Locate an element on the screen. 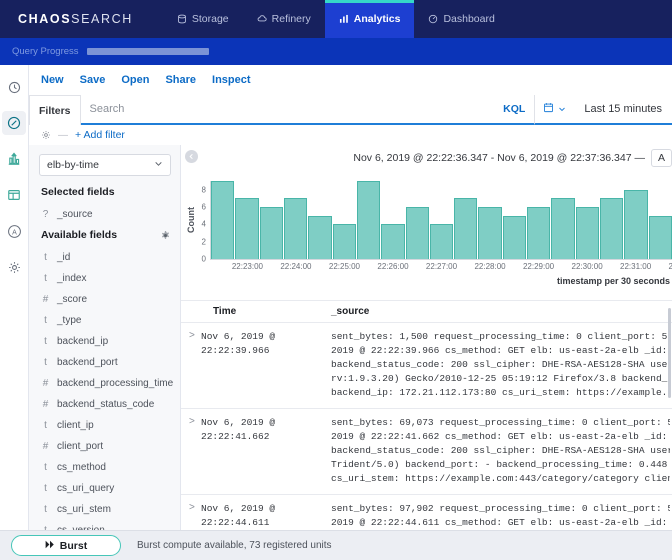 This screenshot has width=672, height=560. filters-tab: Filters is located at coordinates (55, 110).